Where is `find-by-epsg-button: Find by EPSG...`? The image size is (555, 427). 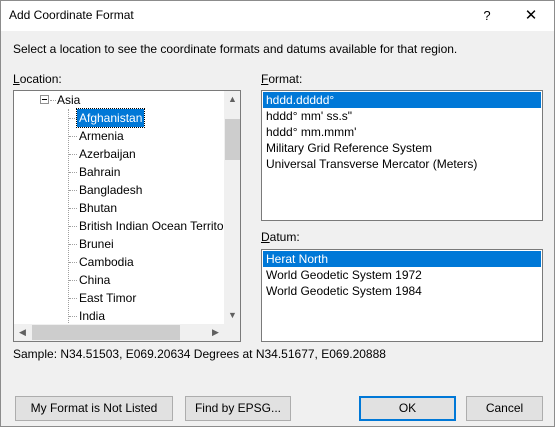
find-by-epsg-button: Find by EPSG... is located at coordinates (238, 408).